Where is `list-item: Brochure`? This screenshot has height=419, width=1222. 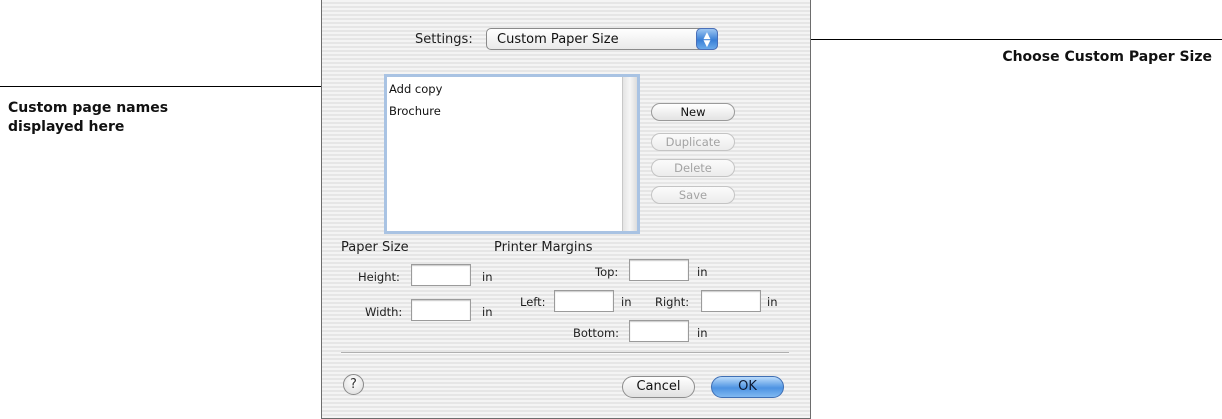
list-item: Brochure is located at coordinates (415, 111).